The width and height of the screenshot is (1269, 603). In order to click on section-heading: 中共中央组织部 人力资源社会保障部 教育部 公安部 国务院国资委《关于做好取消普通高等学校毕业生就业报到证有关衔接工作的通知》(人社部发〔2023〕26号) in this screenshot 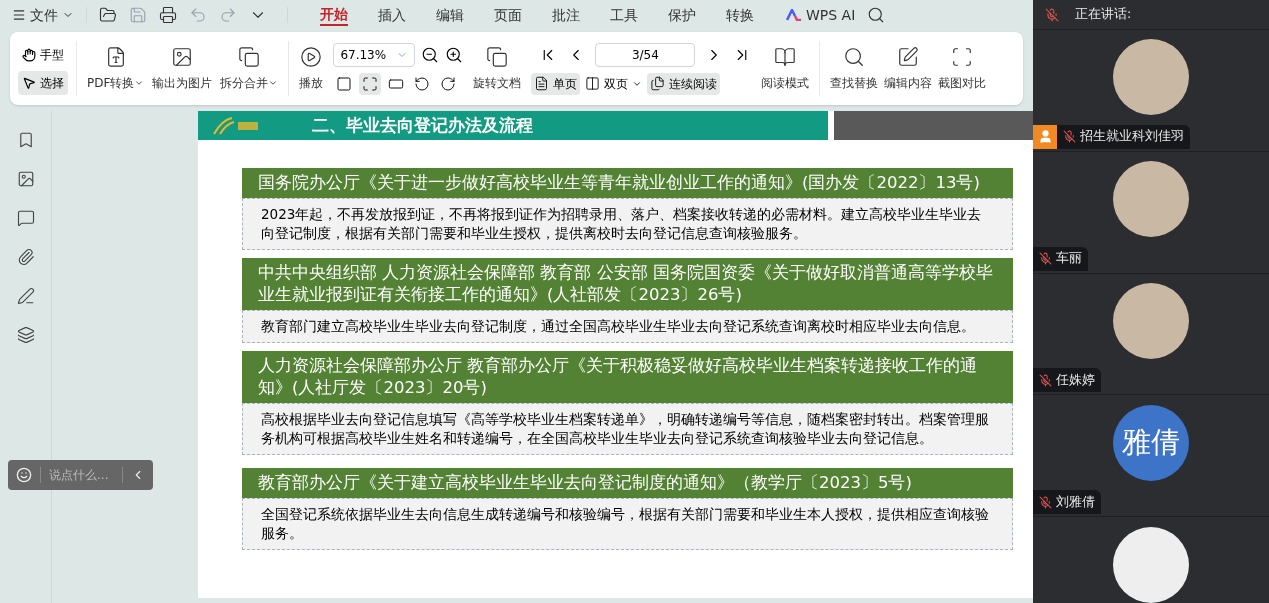, I will do `click(627, 284)`.